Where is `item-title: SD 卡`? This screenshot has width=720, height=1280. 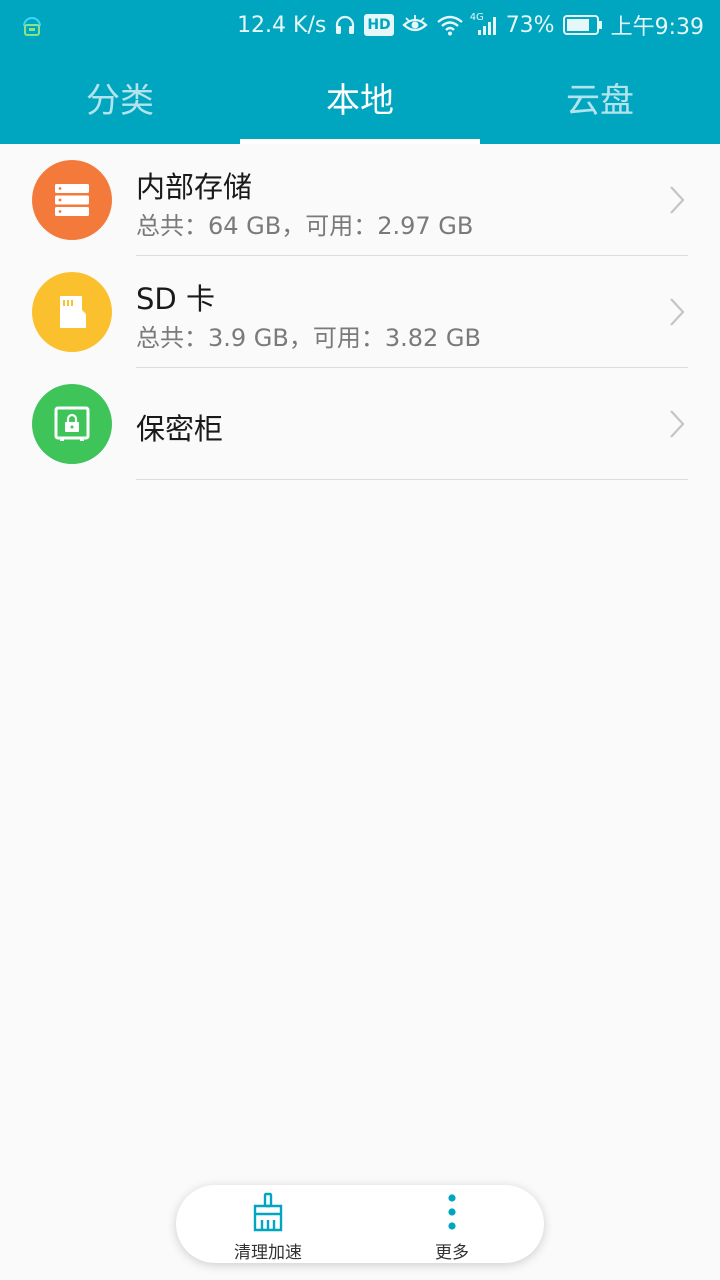
item-title: SD 卡 is located at coordinates (175, 299).